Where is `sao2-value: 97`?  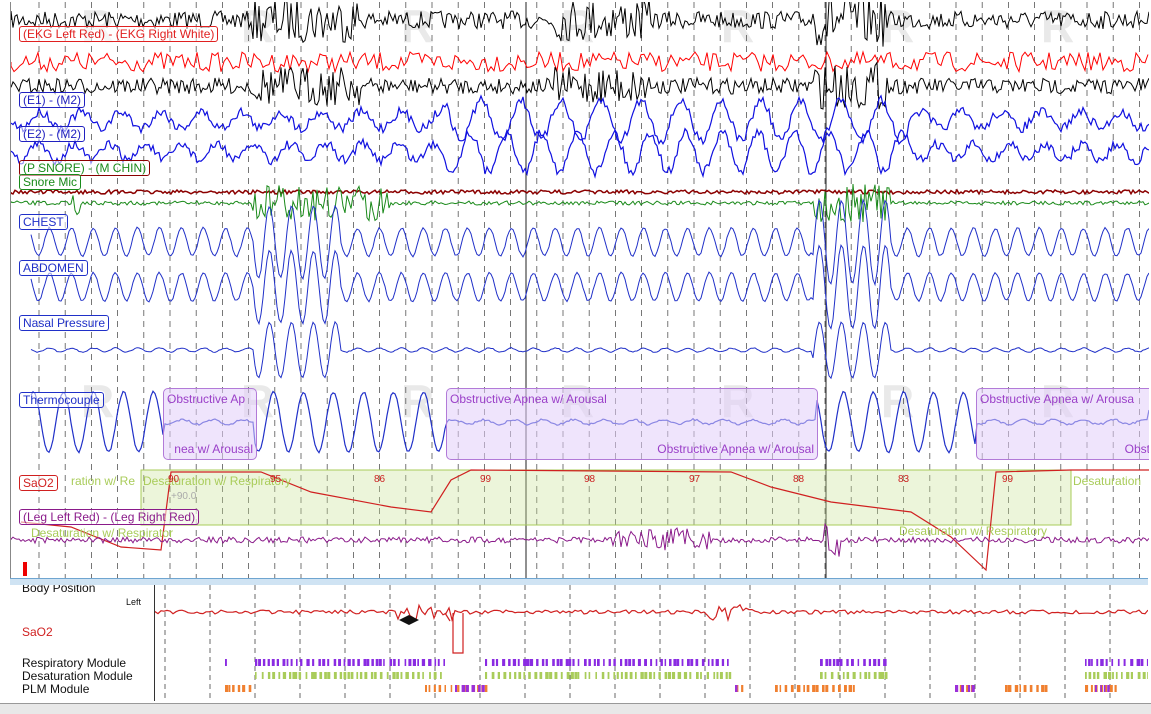
sao2-value: 97 is located at coordinates (695, 479).